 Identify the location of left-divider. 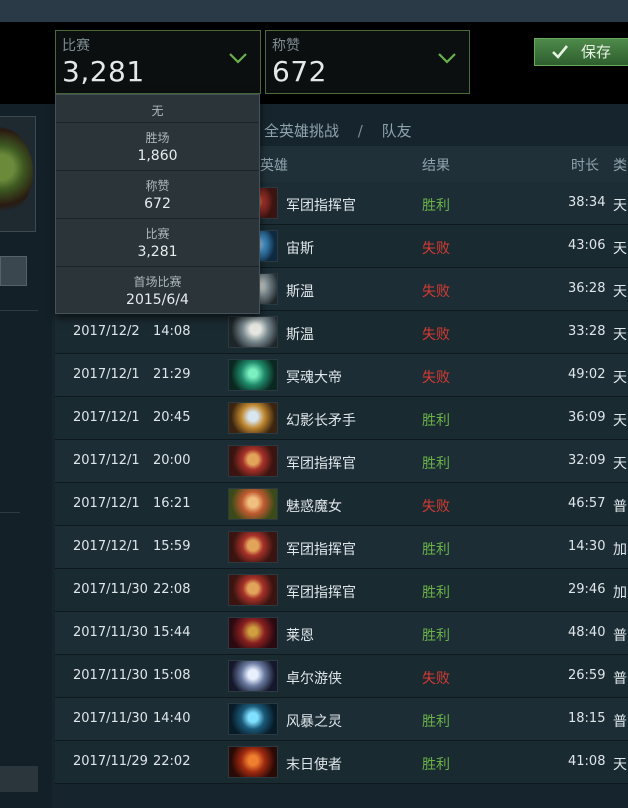
(19, 310).